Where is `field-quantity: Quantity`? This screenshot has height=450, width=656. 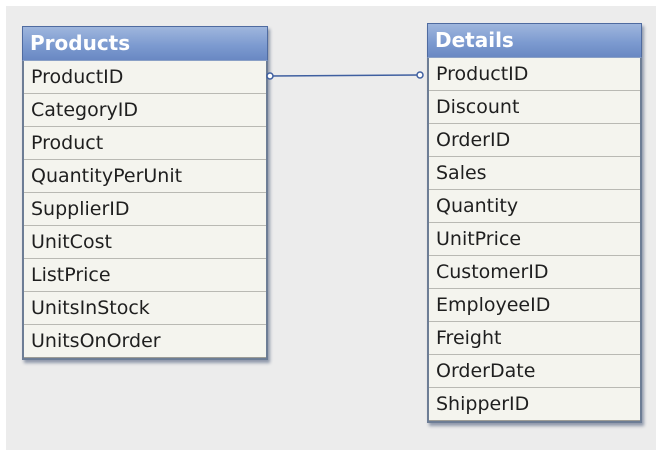
field-quantity: Quantity is located at coordinates (534, 206).